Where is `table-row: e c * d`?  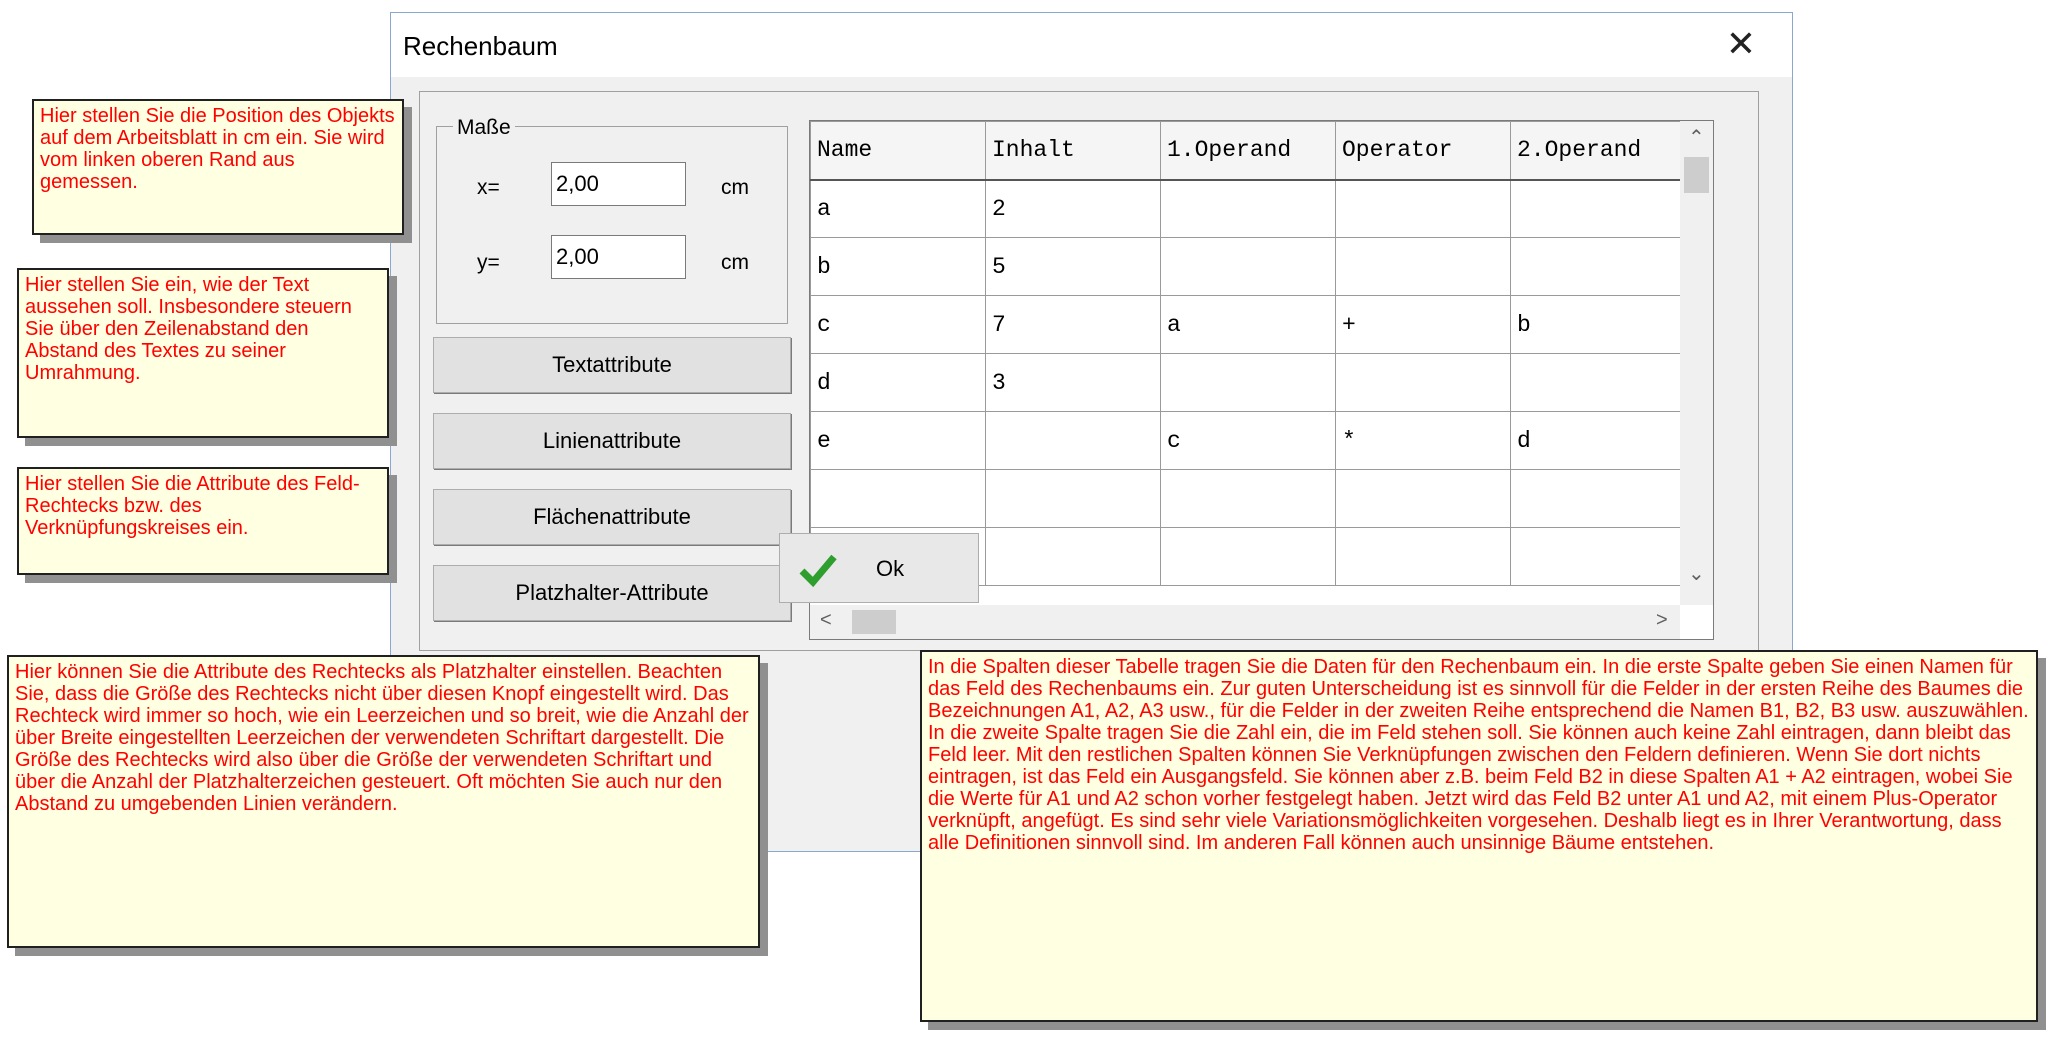
table-row: e c * d is located at coordinates (1248, 440).